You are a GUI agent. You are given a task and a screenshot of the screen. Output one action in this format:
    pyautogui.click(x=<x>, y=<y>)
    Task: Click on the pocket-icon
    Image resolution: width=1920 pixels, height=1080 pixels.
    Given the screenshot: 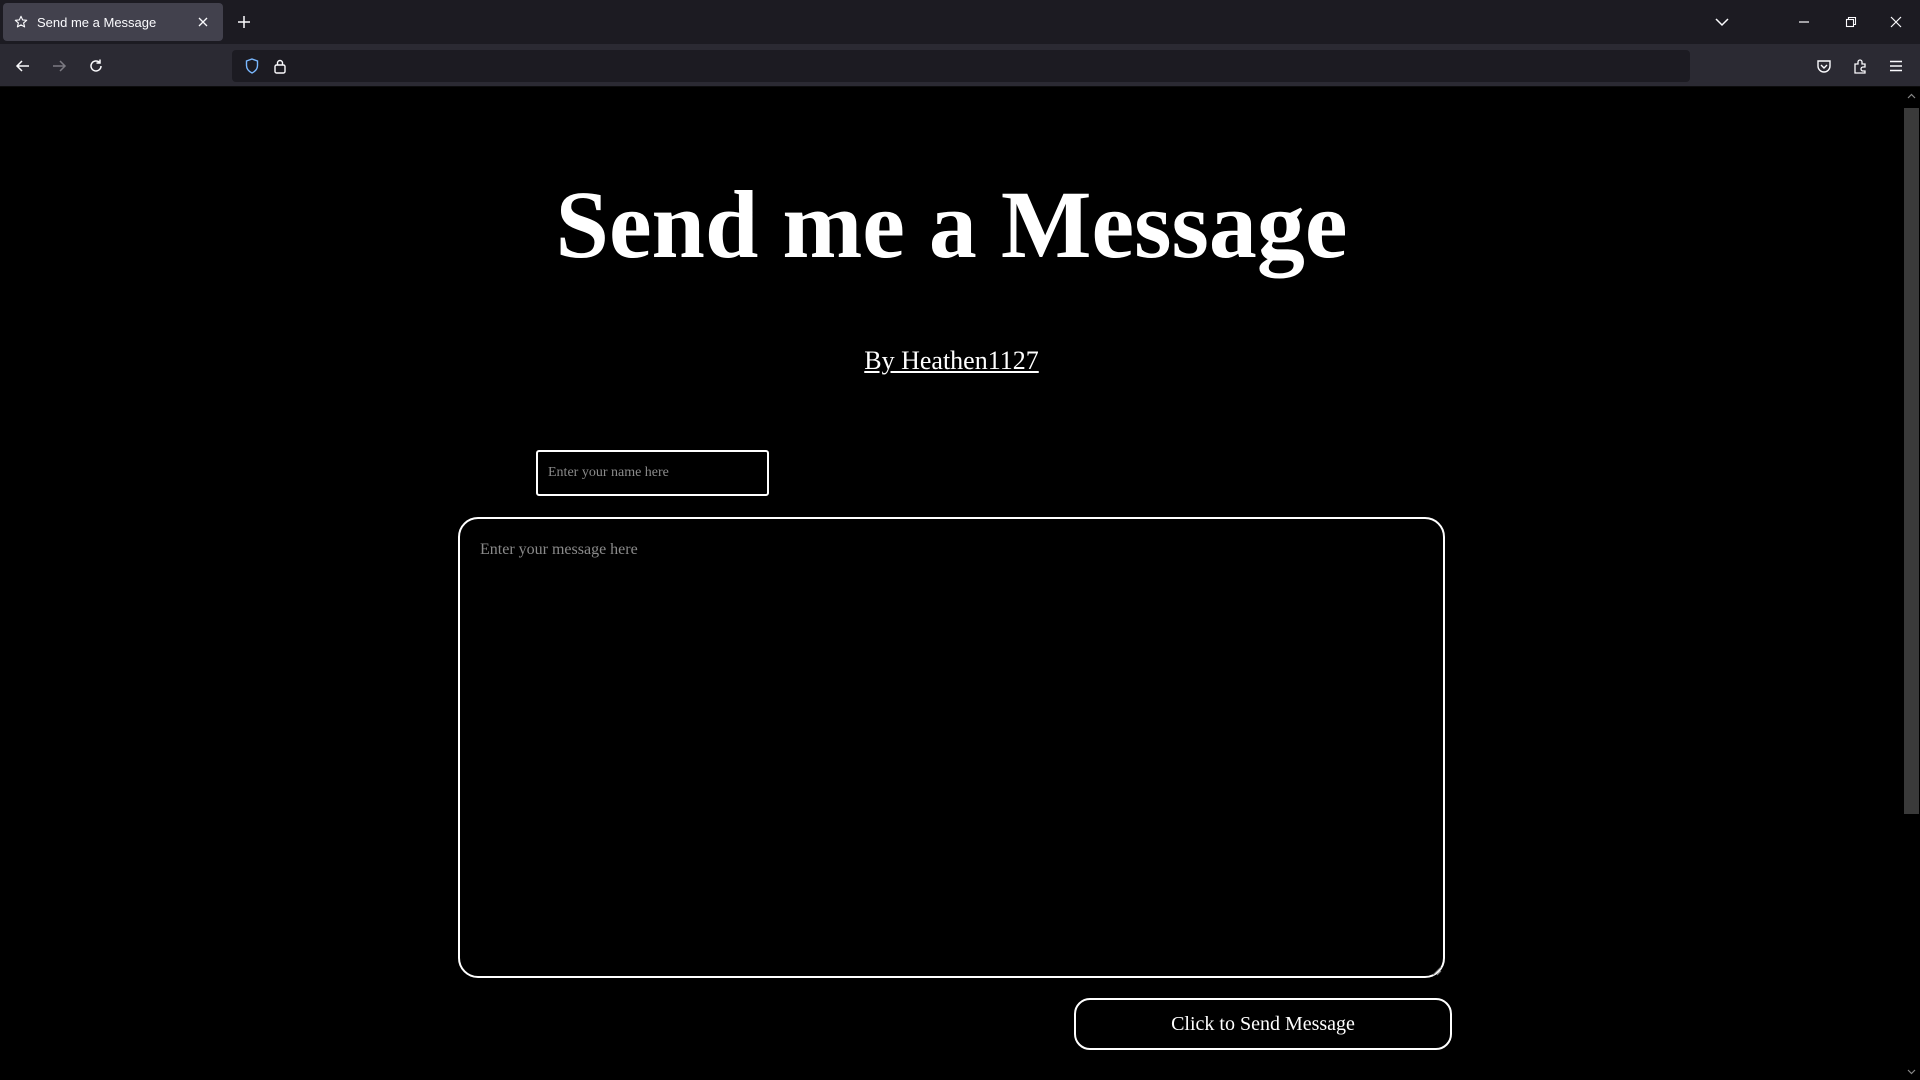 What is the action you would take?
    pyautogui.click(x=1824, y=66)
    